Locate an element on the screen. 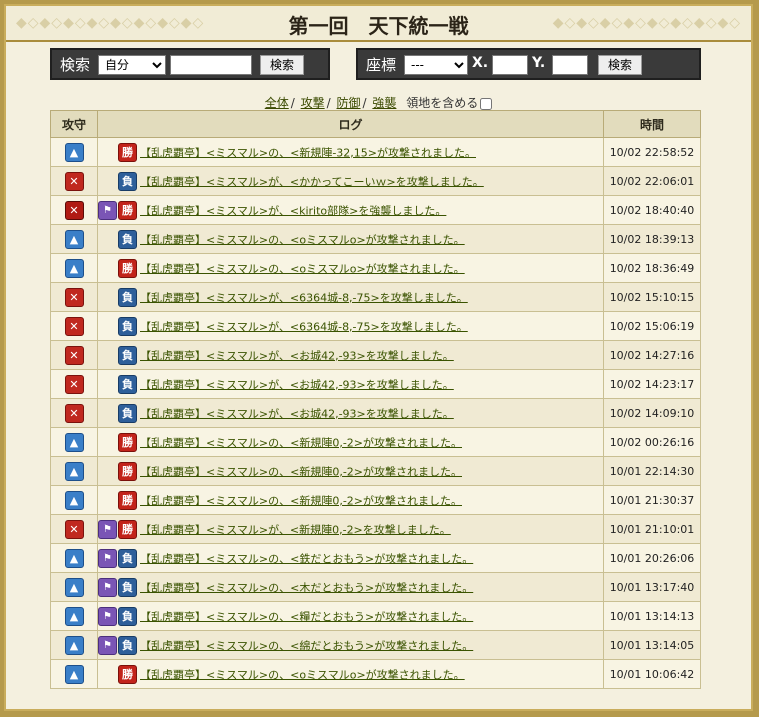 Image resolution: width=759 pixels, height=717 pixels. log-cell: ⚑ 負【乱虎覇亭】<ミスマル>の、<綿だとおもう>が攻撃されました。 is located at coordinates (350, 645).